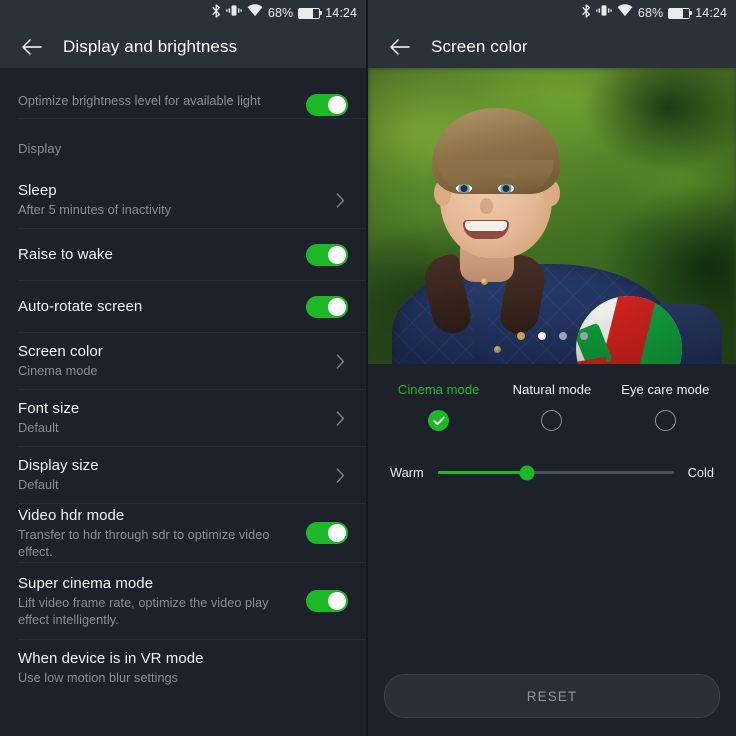 Image resolution: width=736 pixels, height=736 pixels. I want to click on app-bar-left: Display and brightness, so click(183, 47).